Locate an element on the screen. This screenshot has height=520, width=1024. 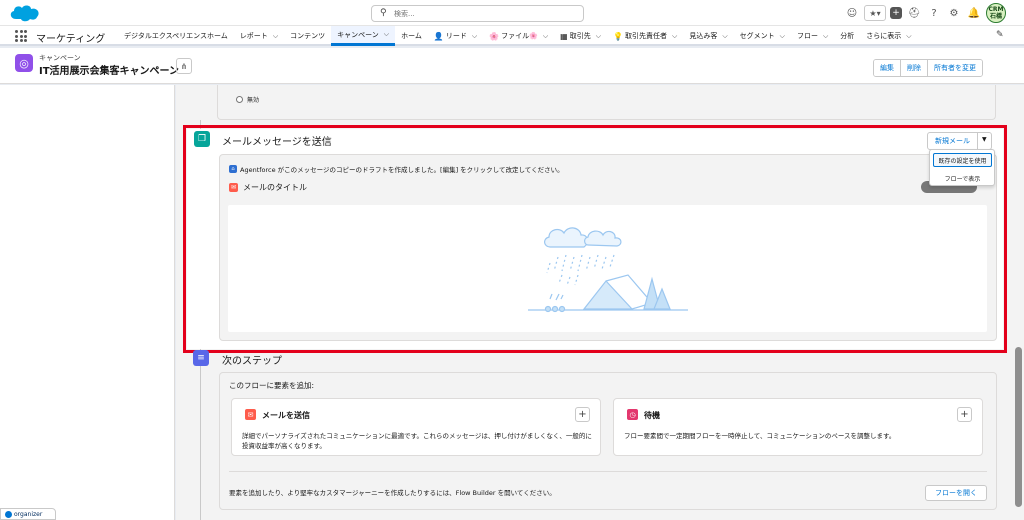
nav-item-label: 取引先責任者 is located at coordinates (646, 36).